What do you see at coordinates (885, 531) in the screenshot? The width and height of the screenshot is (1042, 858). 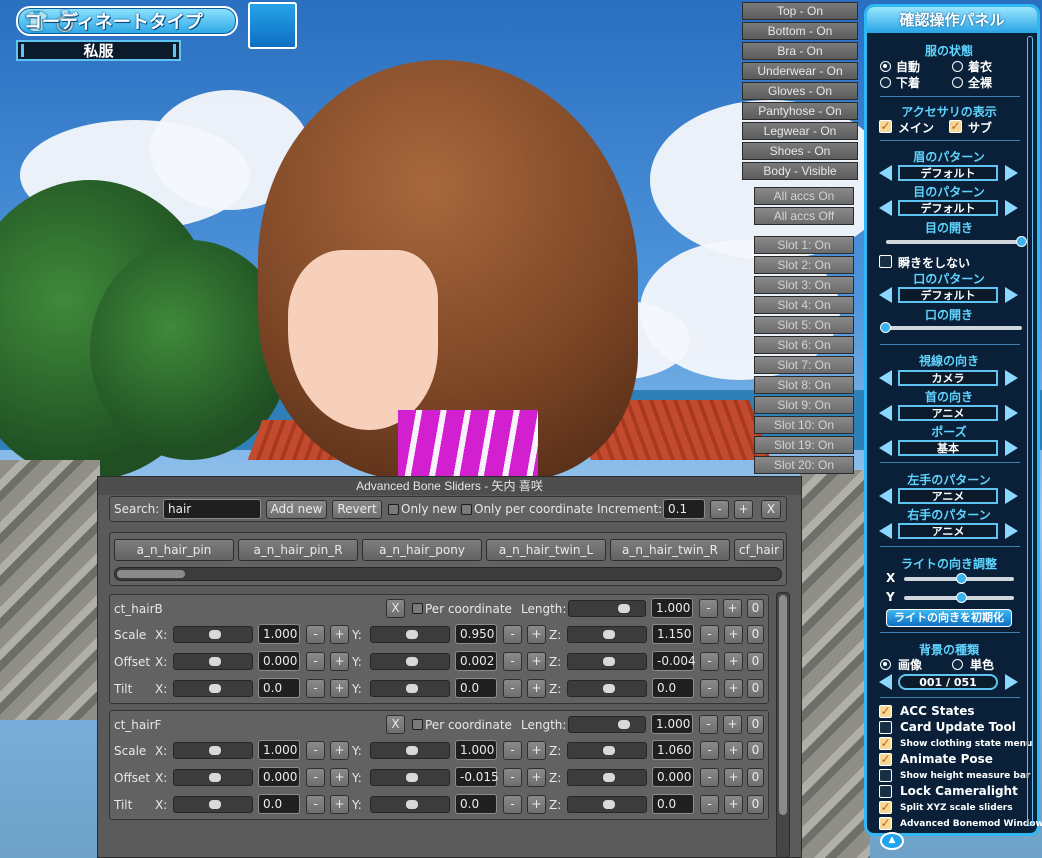 I see `right-hand-prev-arrow` at bounding box center [885, 531].